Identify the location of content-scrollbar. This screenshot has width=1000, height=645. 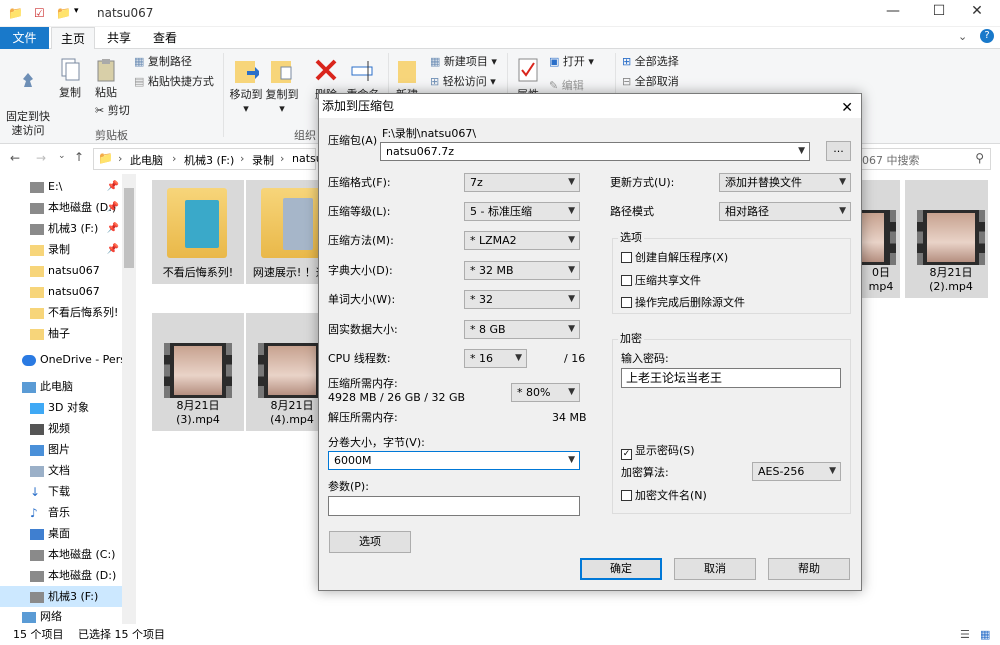
(994, 399).